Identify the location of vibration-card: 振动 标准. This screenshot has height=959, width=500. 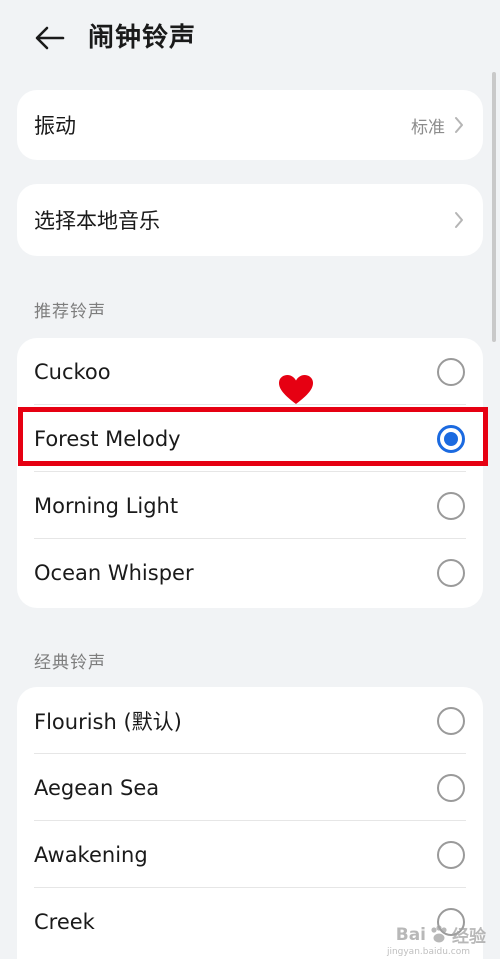
(250, 125).